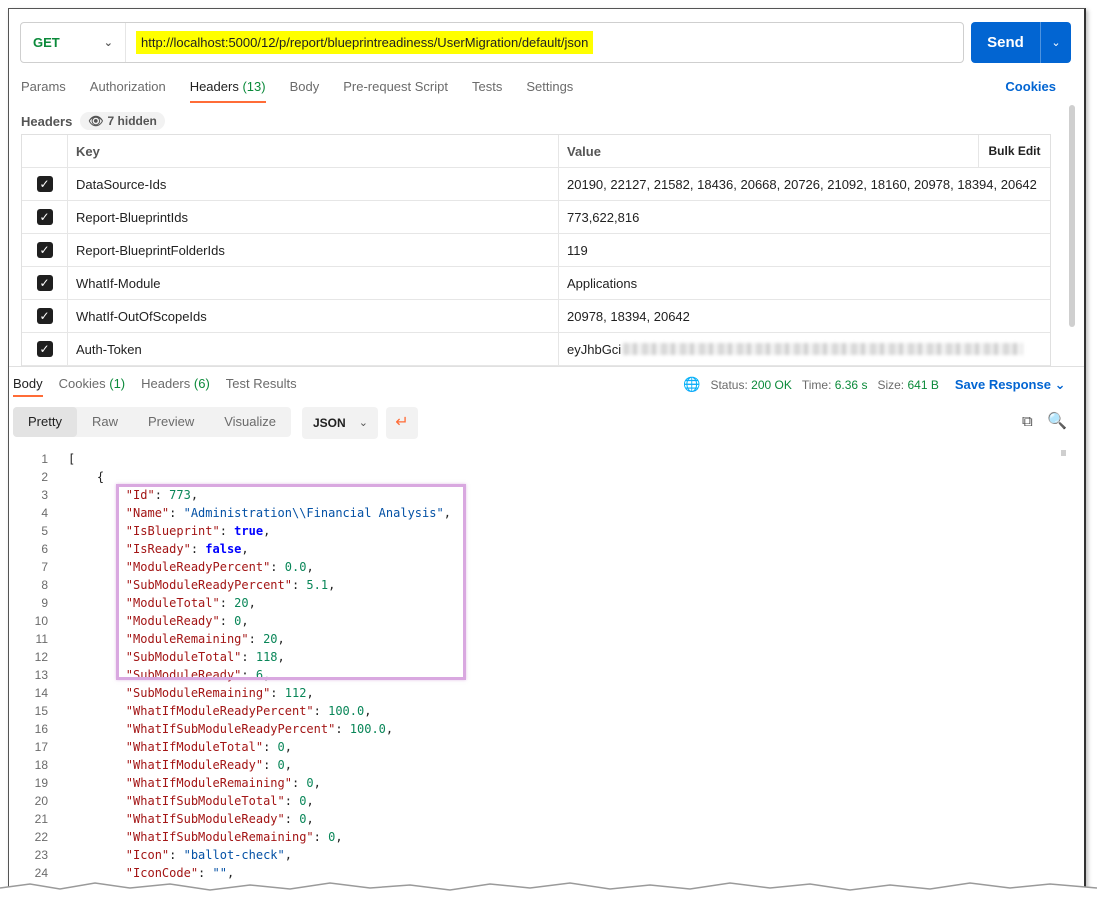  What do you see at coordinates (1072, 216) in the screenshot?
I see `headers-scrollbar` at bounding box center [1072, 216].